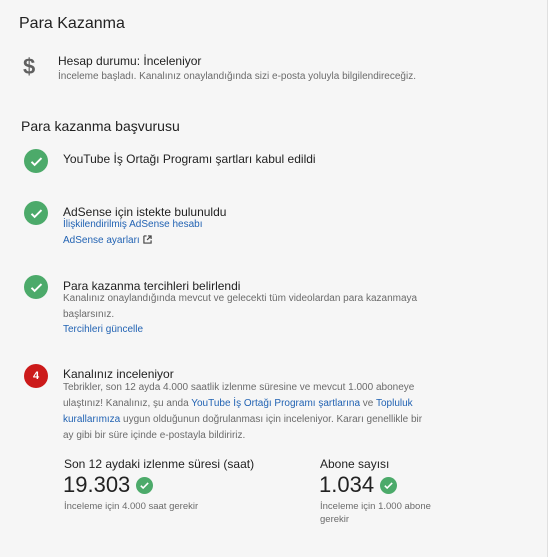  I want to click on community-guidelines-link-cont: kurallarımıza, so click(91, 419).